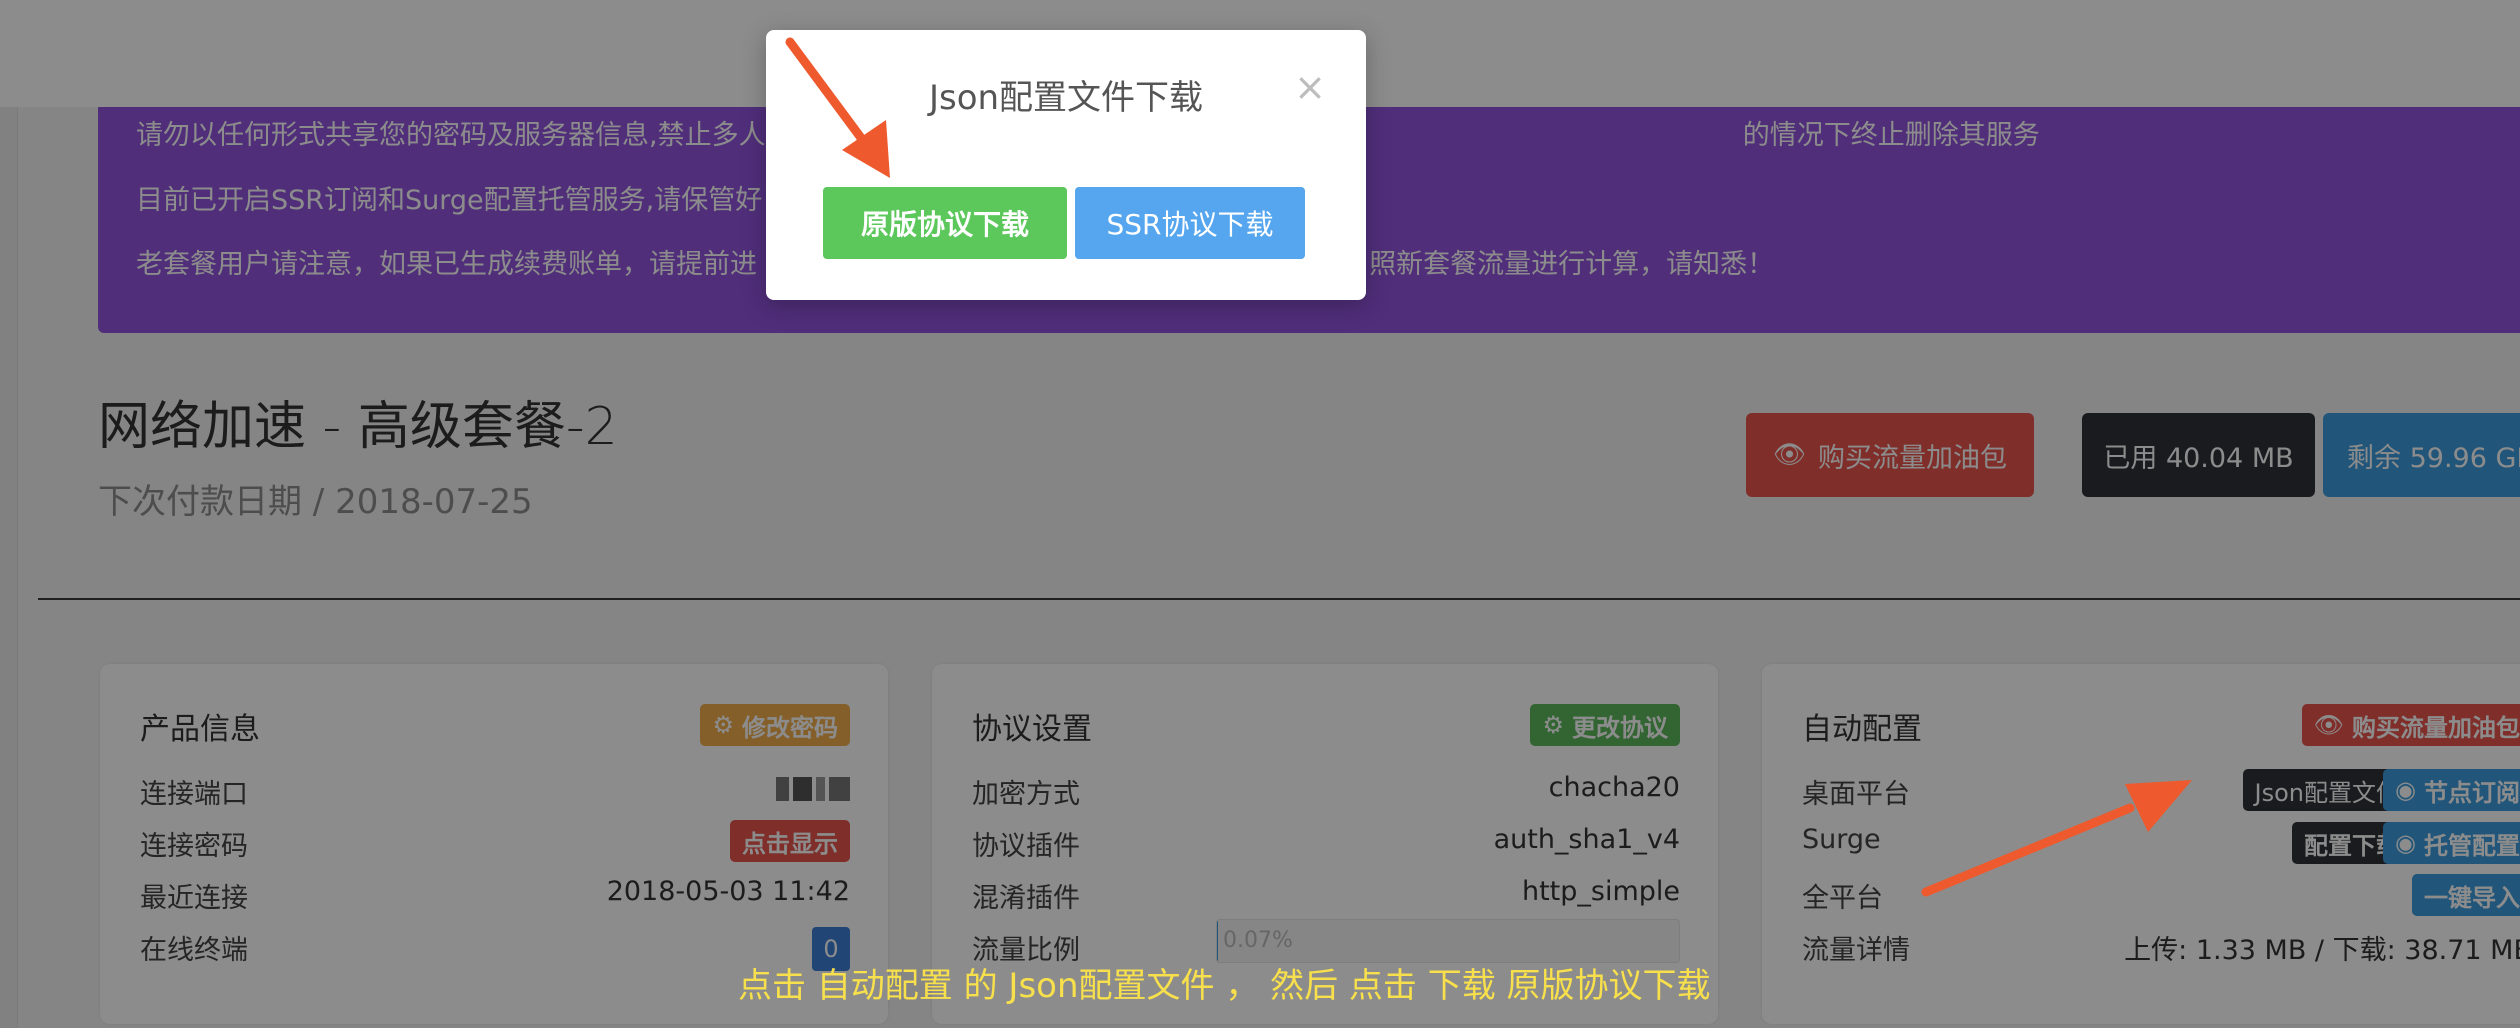  What do you see at coordinates (2056, 838) in the screenshot?
I see `arrow-to-json-config` at bounding box center [2056, 838].